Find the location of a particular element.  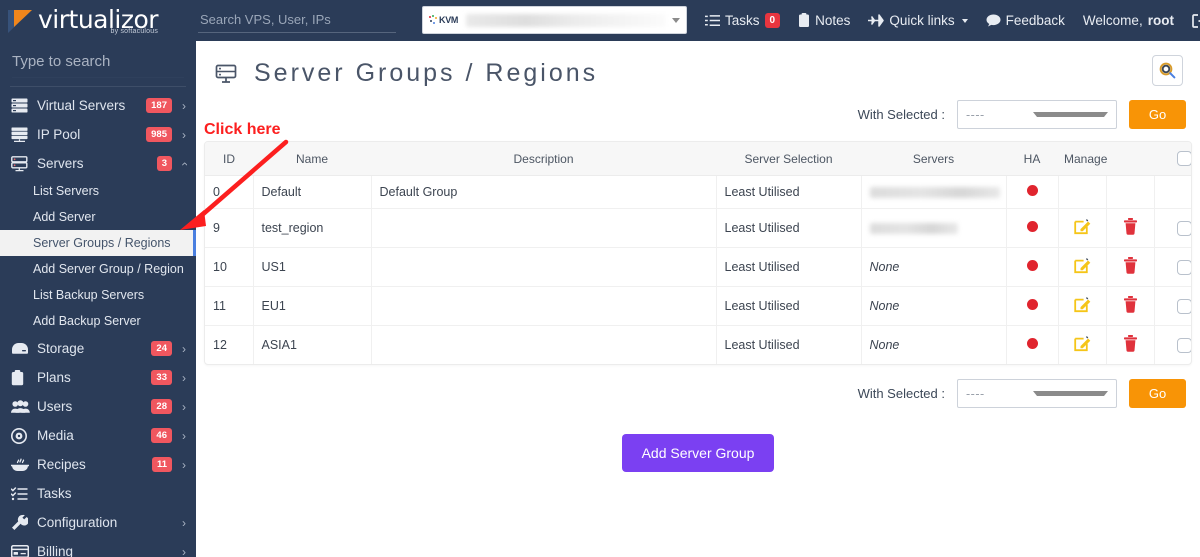

virtualizor-logo-icon is located at coordinates (21, 21).